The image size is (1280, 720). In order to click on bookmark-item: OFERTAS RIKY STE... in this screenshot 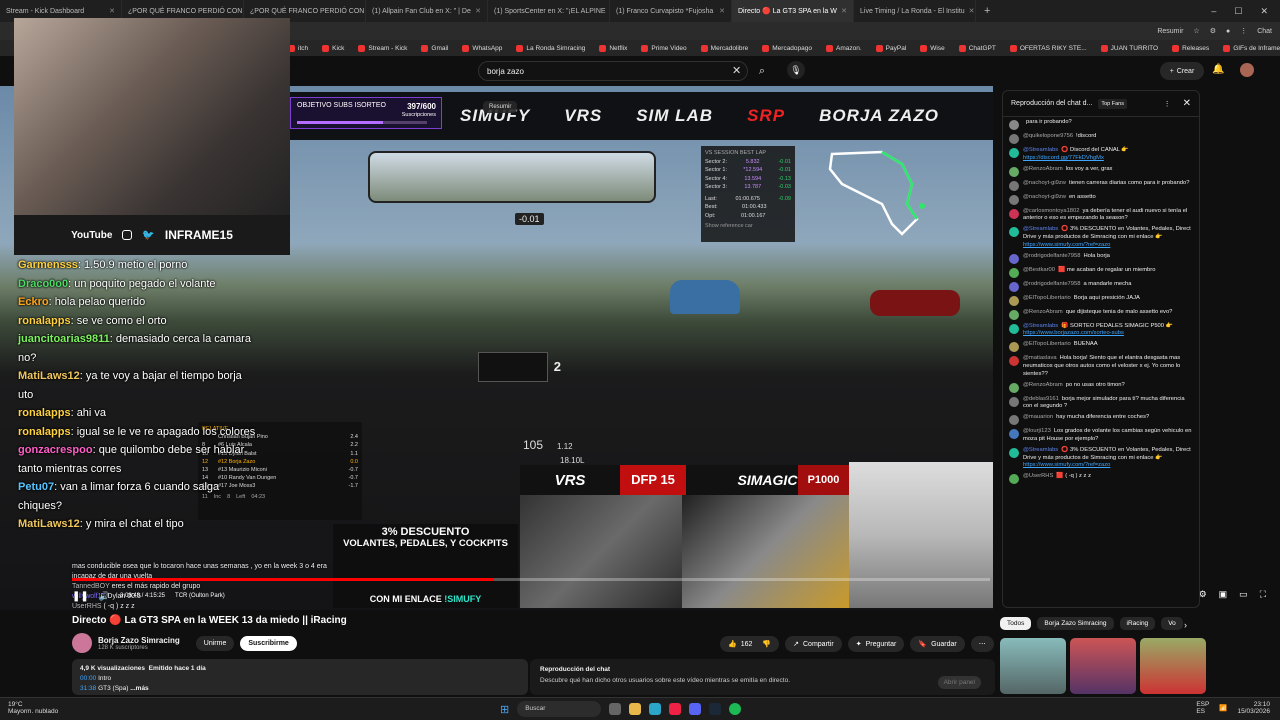, I will do `click(1048, 48)`.